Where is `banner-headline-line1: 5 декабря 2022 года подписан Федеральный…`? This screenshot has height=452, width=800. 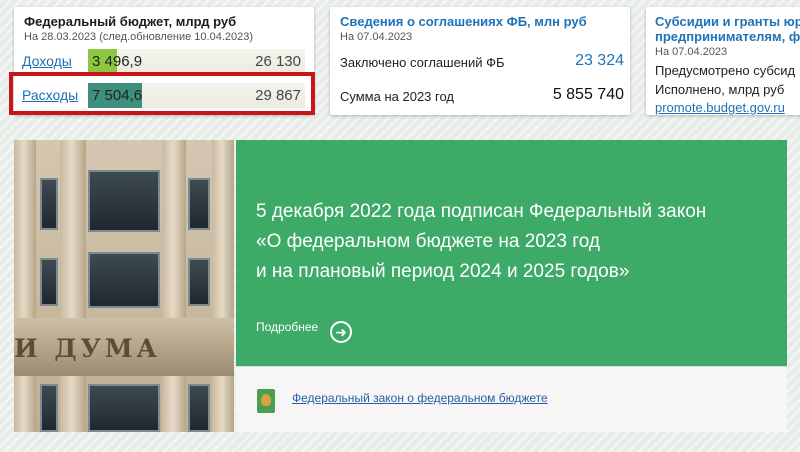
banner-headline-line1: 5 декабря 2022 года подписан Федеральный… is located at coordinates (481, 211).